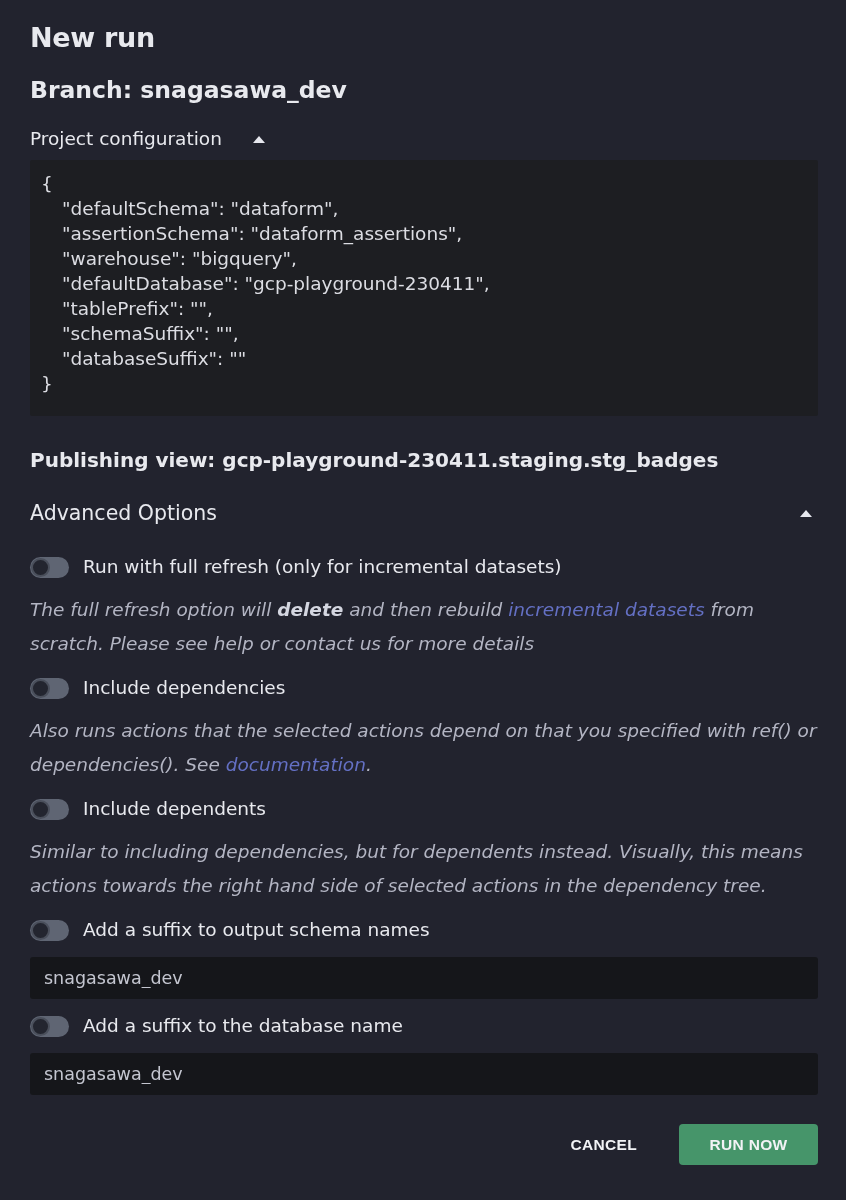  What do you see at coordinates (256, 930) in the screenshot?
I see `option-label: Add a suffix to output schema names` at bounding box center [256, 930].